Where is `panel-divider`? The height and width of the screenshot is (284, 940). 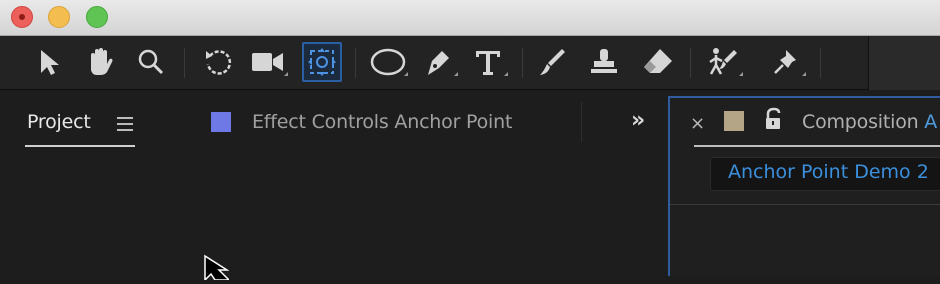
panel-divider is located at coordinates (805, 204).